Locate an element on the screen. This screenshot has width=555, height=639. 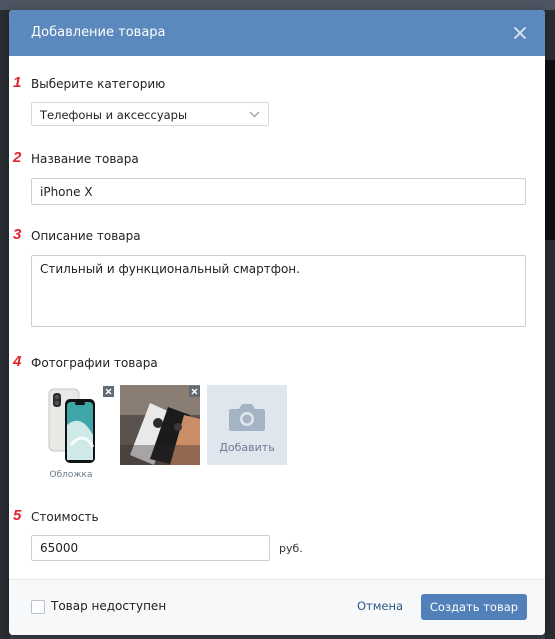
step-number-1: 1 is located at coordinates (17, 82).